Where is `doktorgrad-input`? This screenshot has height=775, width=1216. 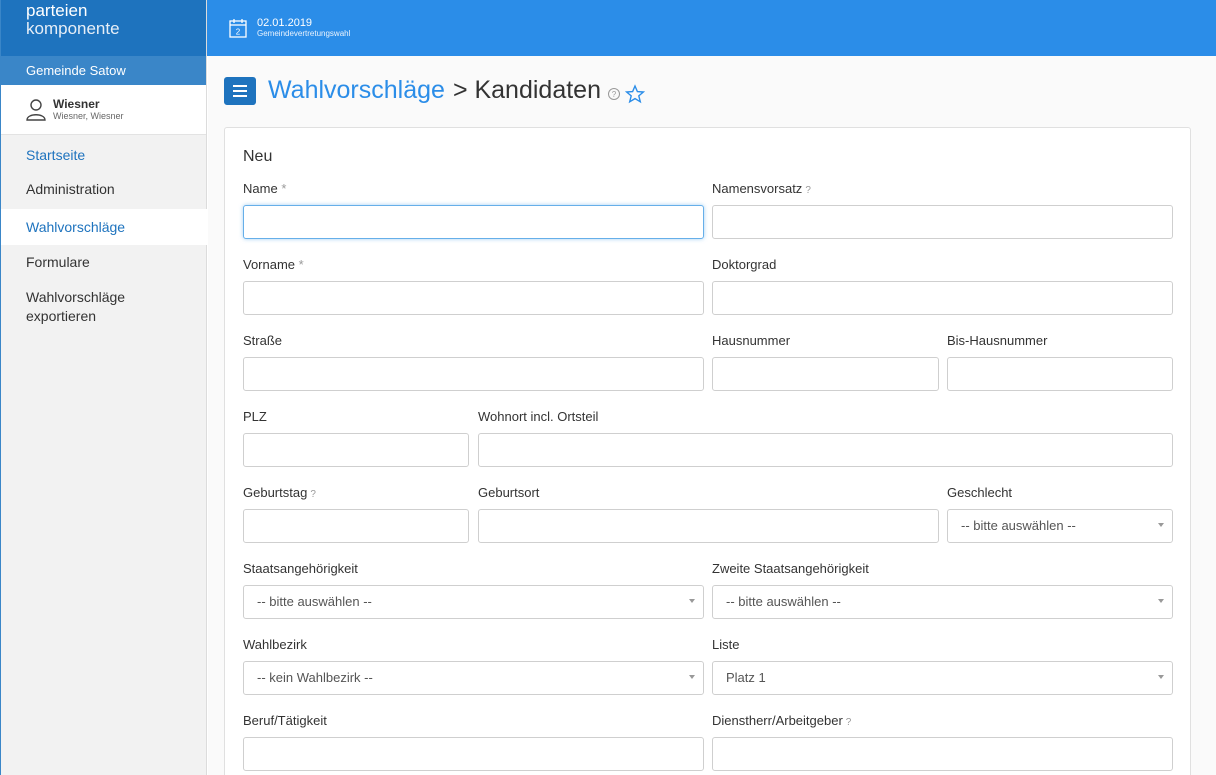 doktorgrad-input is located at coordinates (942, 298).